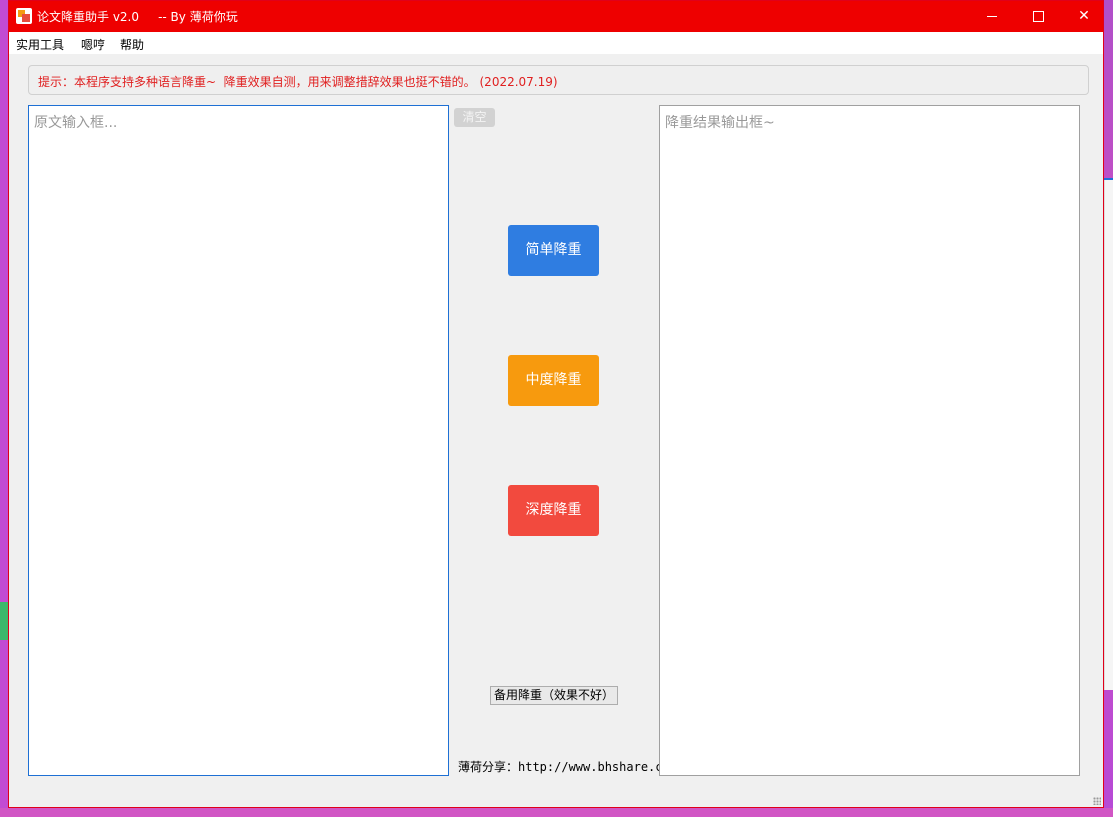 The height and width of the screenshot is (817, 1113). What do you see at coordinates (1108, 435) in the screenshot?
I see `background-window-panel` at bounding box center [1108, 435].